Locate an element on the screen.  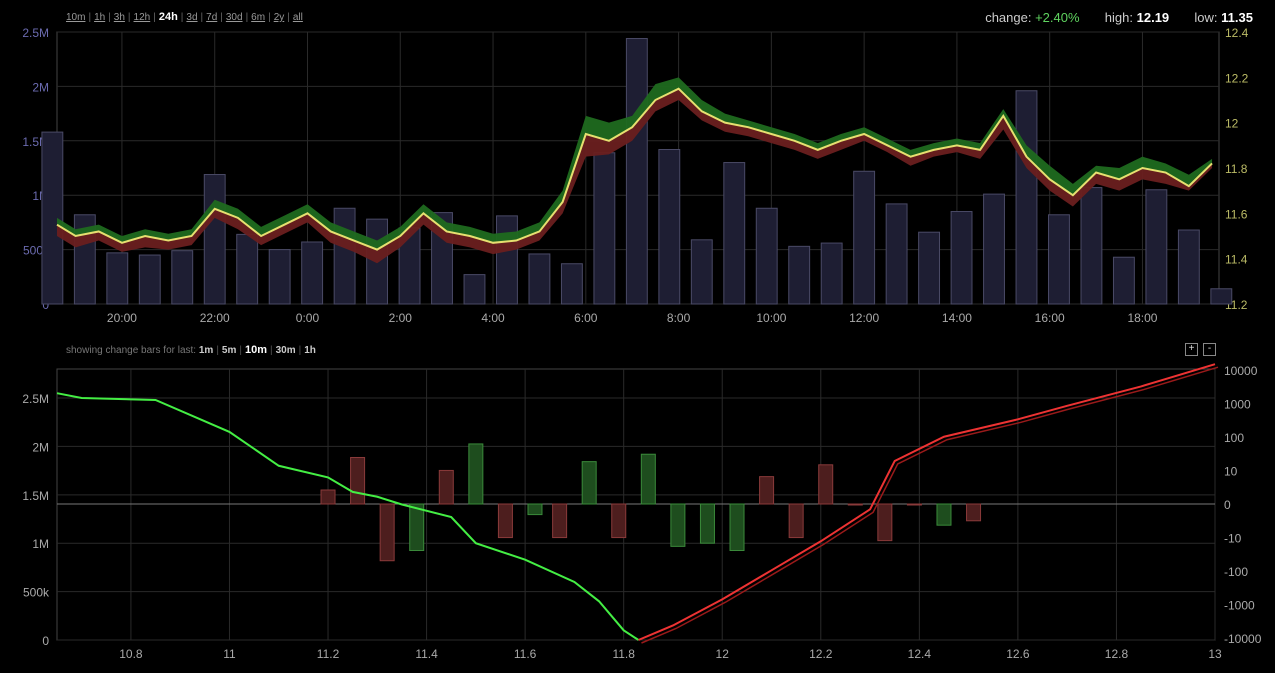
depth-y-right-tick: 1000 is located at coordinates (1237, 405).